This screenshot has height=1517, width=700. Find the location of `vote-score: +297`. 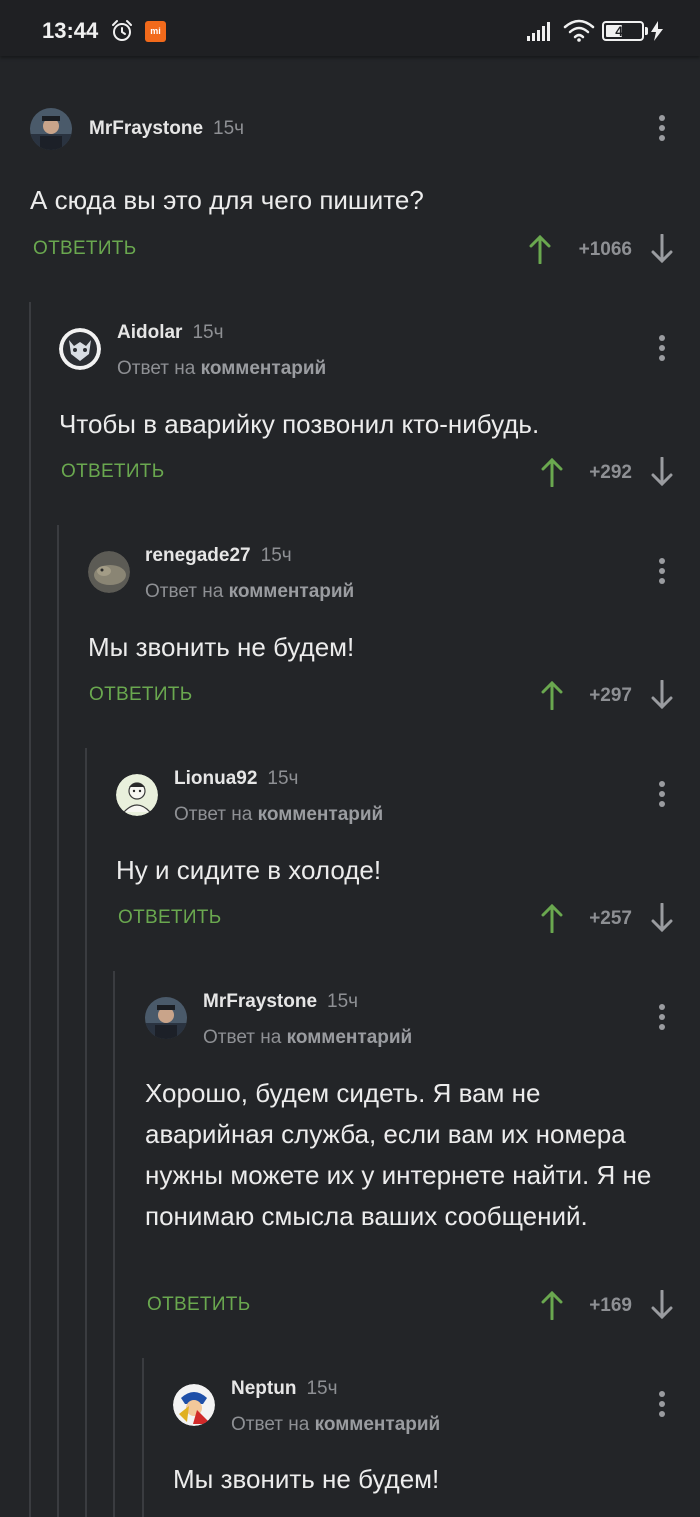

vote-score: +297 is located at coordinates (610, 695).